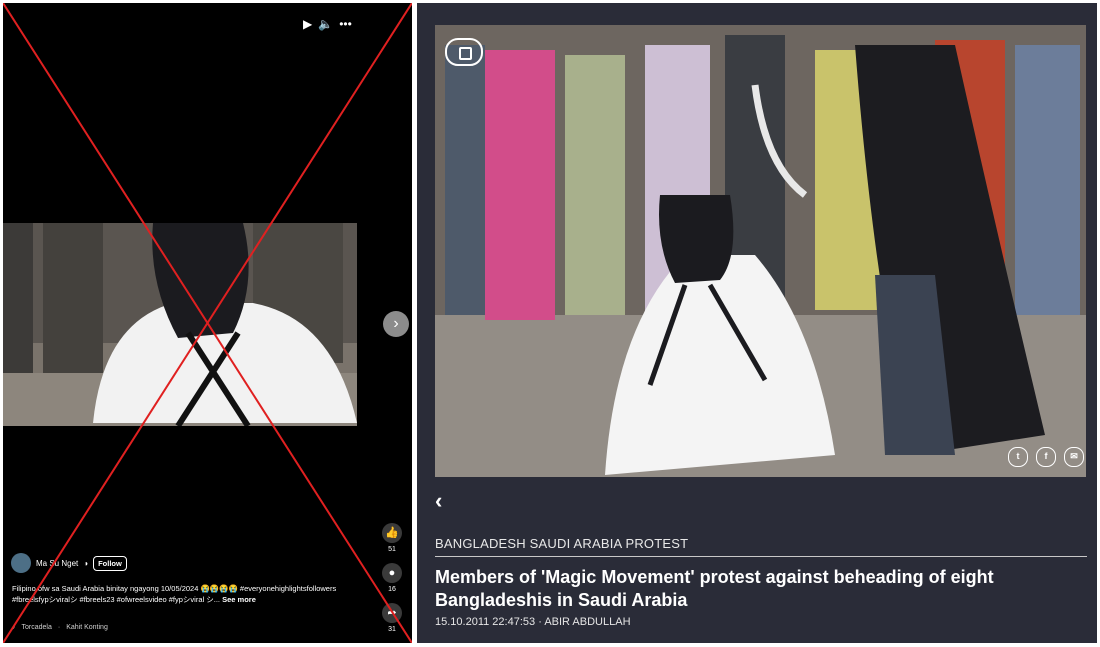 The image size is (1100, 647). I want to click on reaction-bar: 👍 51 ● 16 ➦ 31, so click(392, 583).